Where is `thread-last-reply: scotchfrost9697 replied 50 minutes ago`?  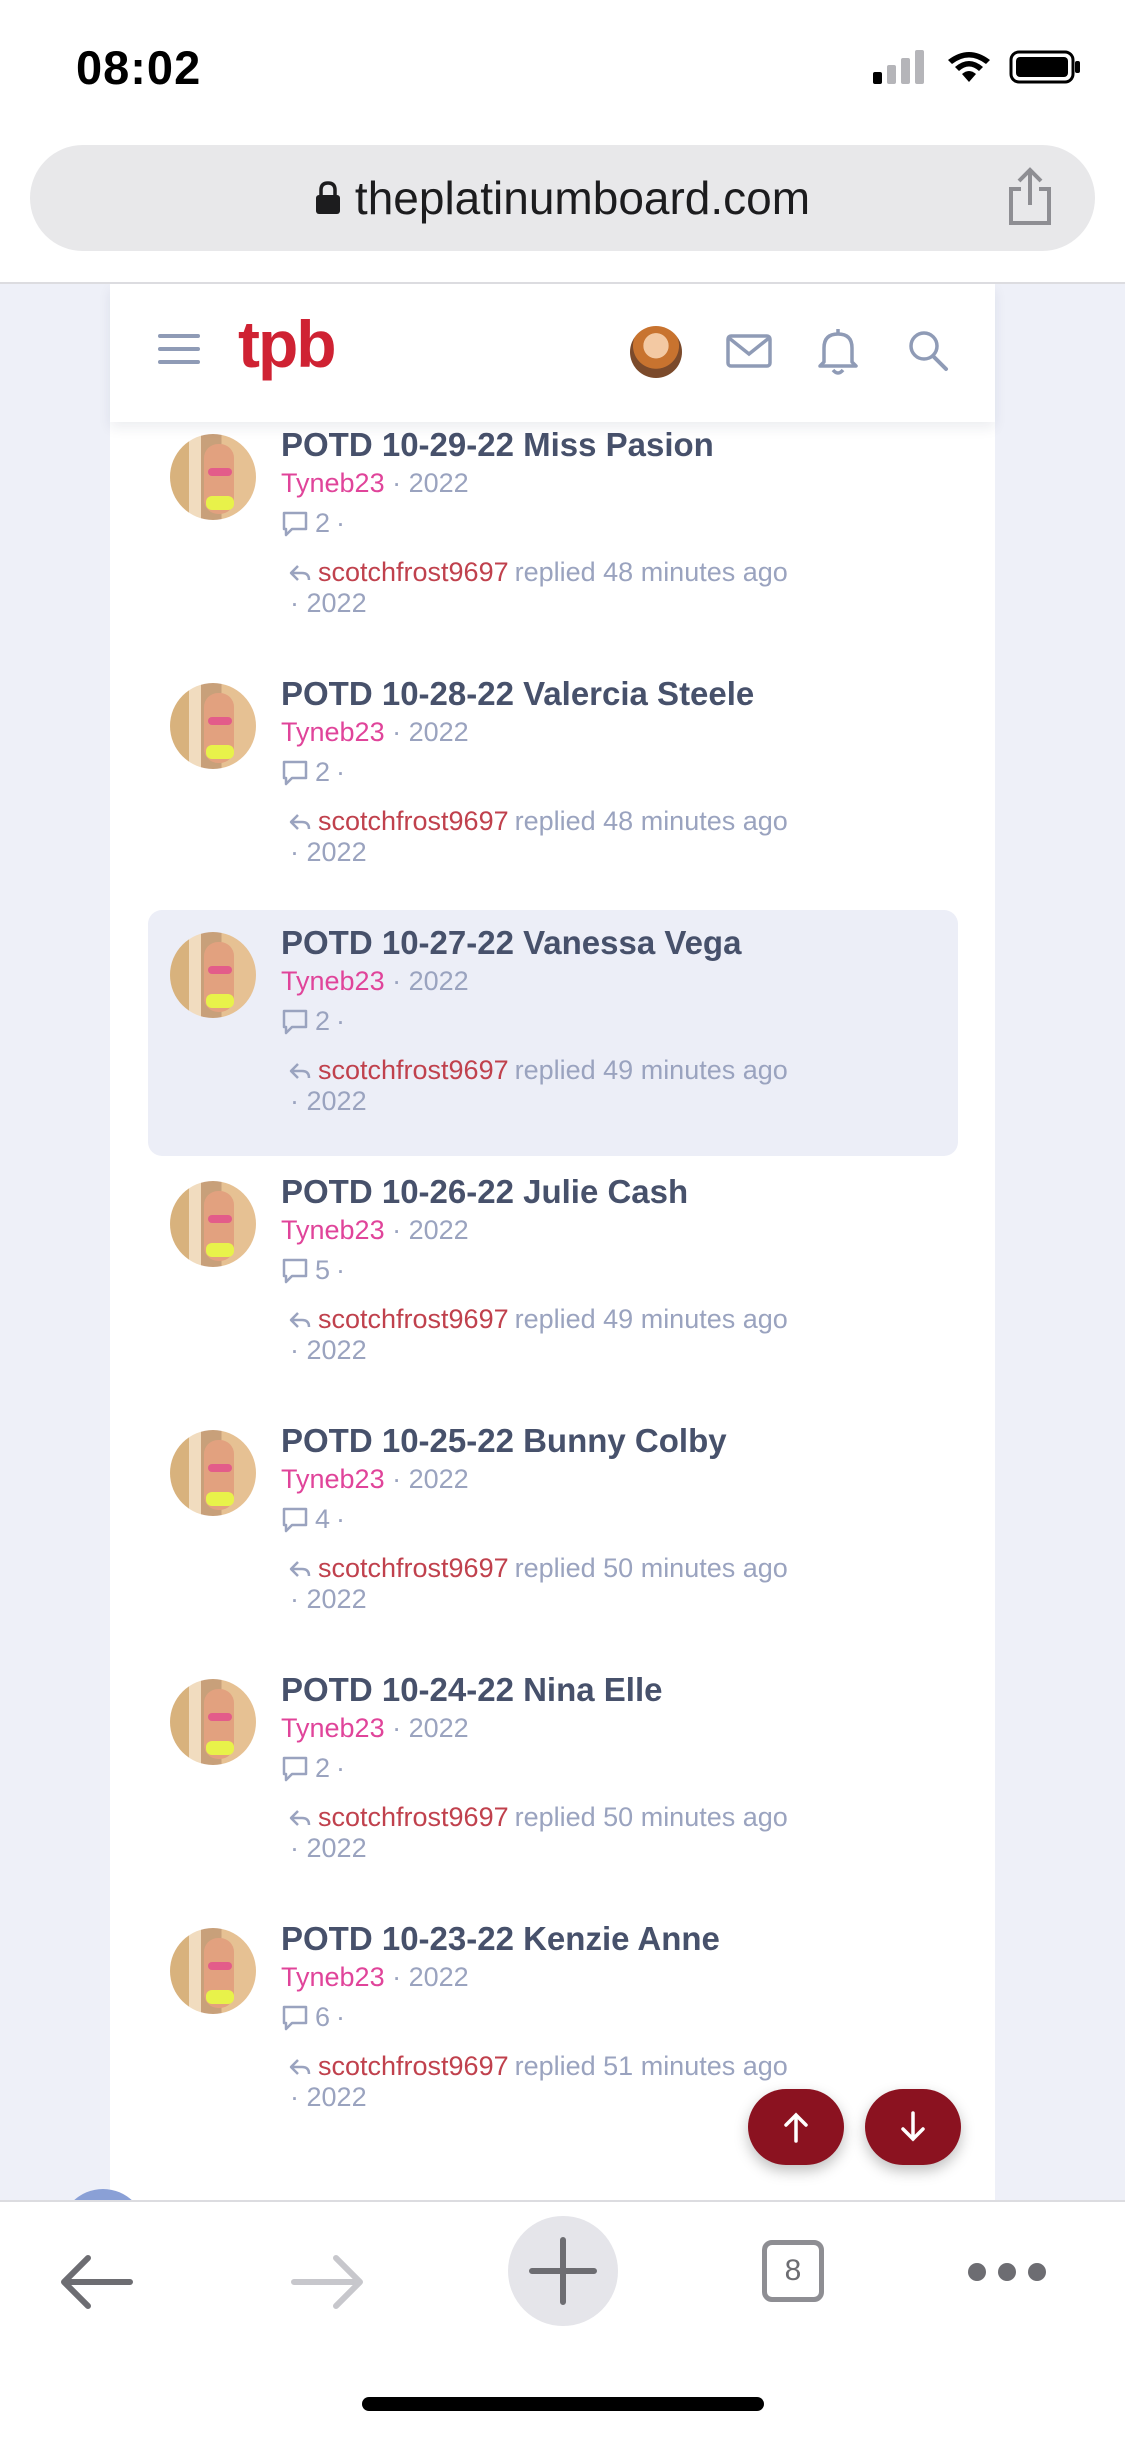
thread-last-reply: scotchfrost9697 replied 50 minutes ago is located at coordinates (538, 1817).